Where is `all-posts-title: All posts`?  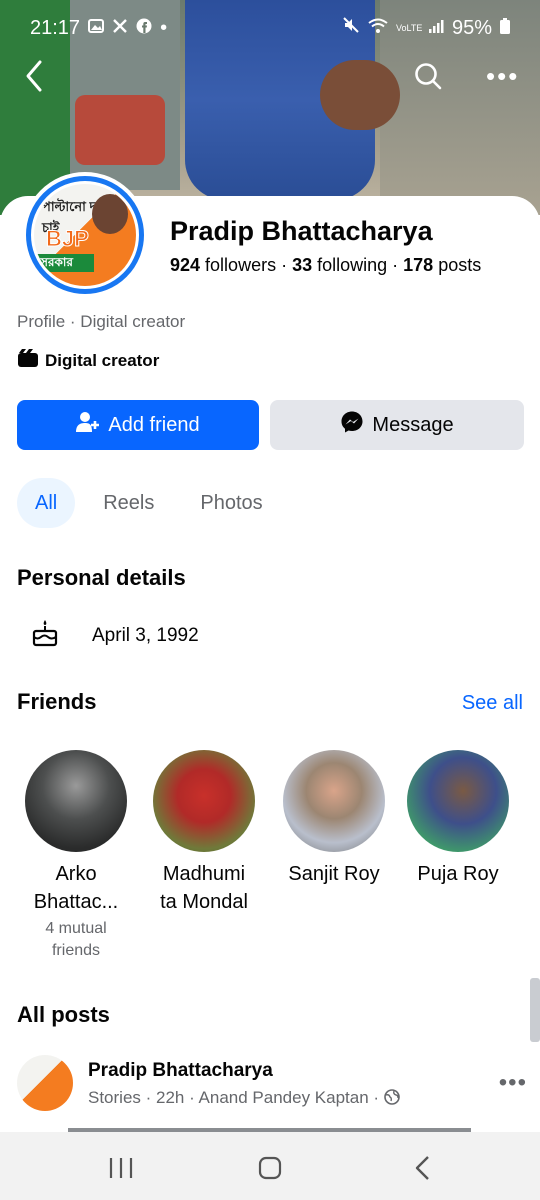 all-posts-title: All posts is located at coordinates (63, 1014).